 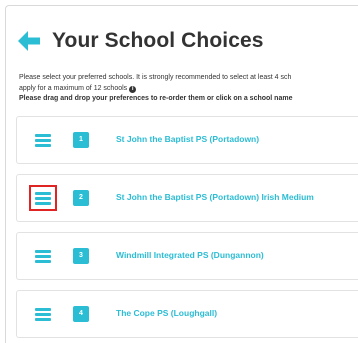 I want to click on school-choice-item: 3 Windmill Integrated PS (Dungannon), so click(x=187, y=256).